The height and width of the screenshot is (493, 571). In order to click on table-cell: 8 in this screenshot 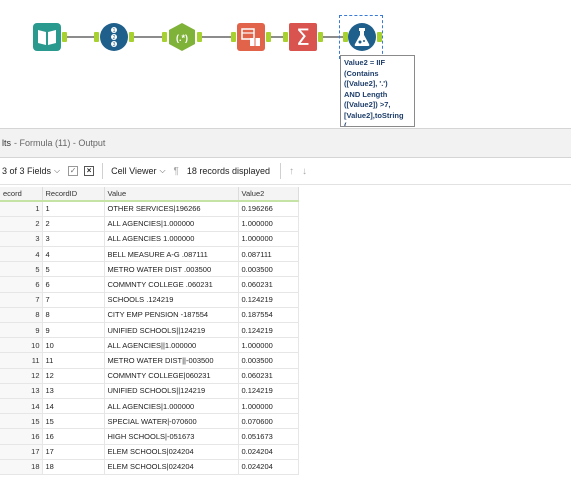, I will do `click(73, 315)`.